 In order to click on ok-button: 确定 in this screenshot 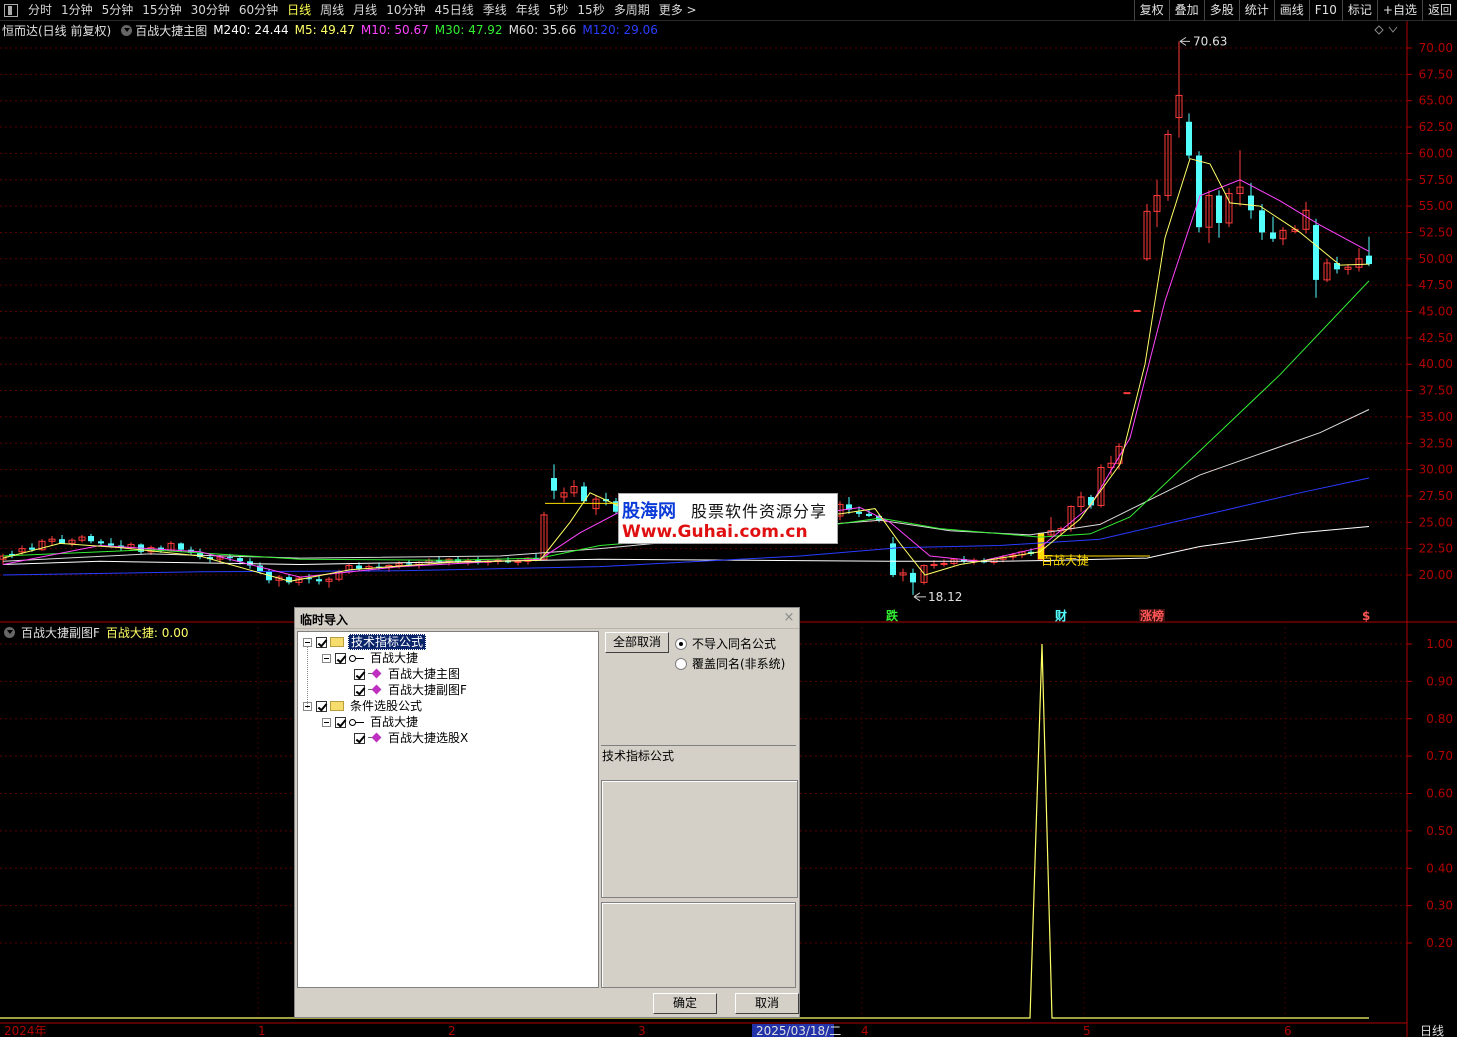, I will do `click(685, 1003)`.